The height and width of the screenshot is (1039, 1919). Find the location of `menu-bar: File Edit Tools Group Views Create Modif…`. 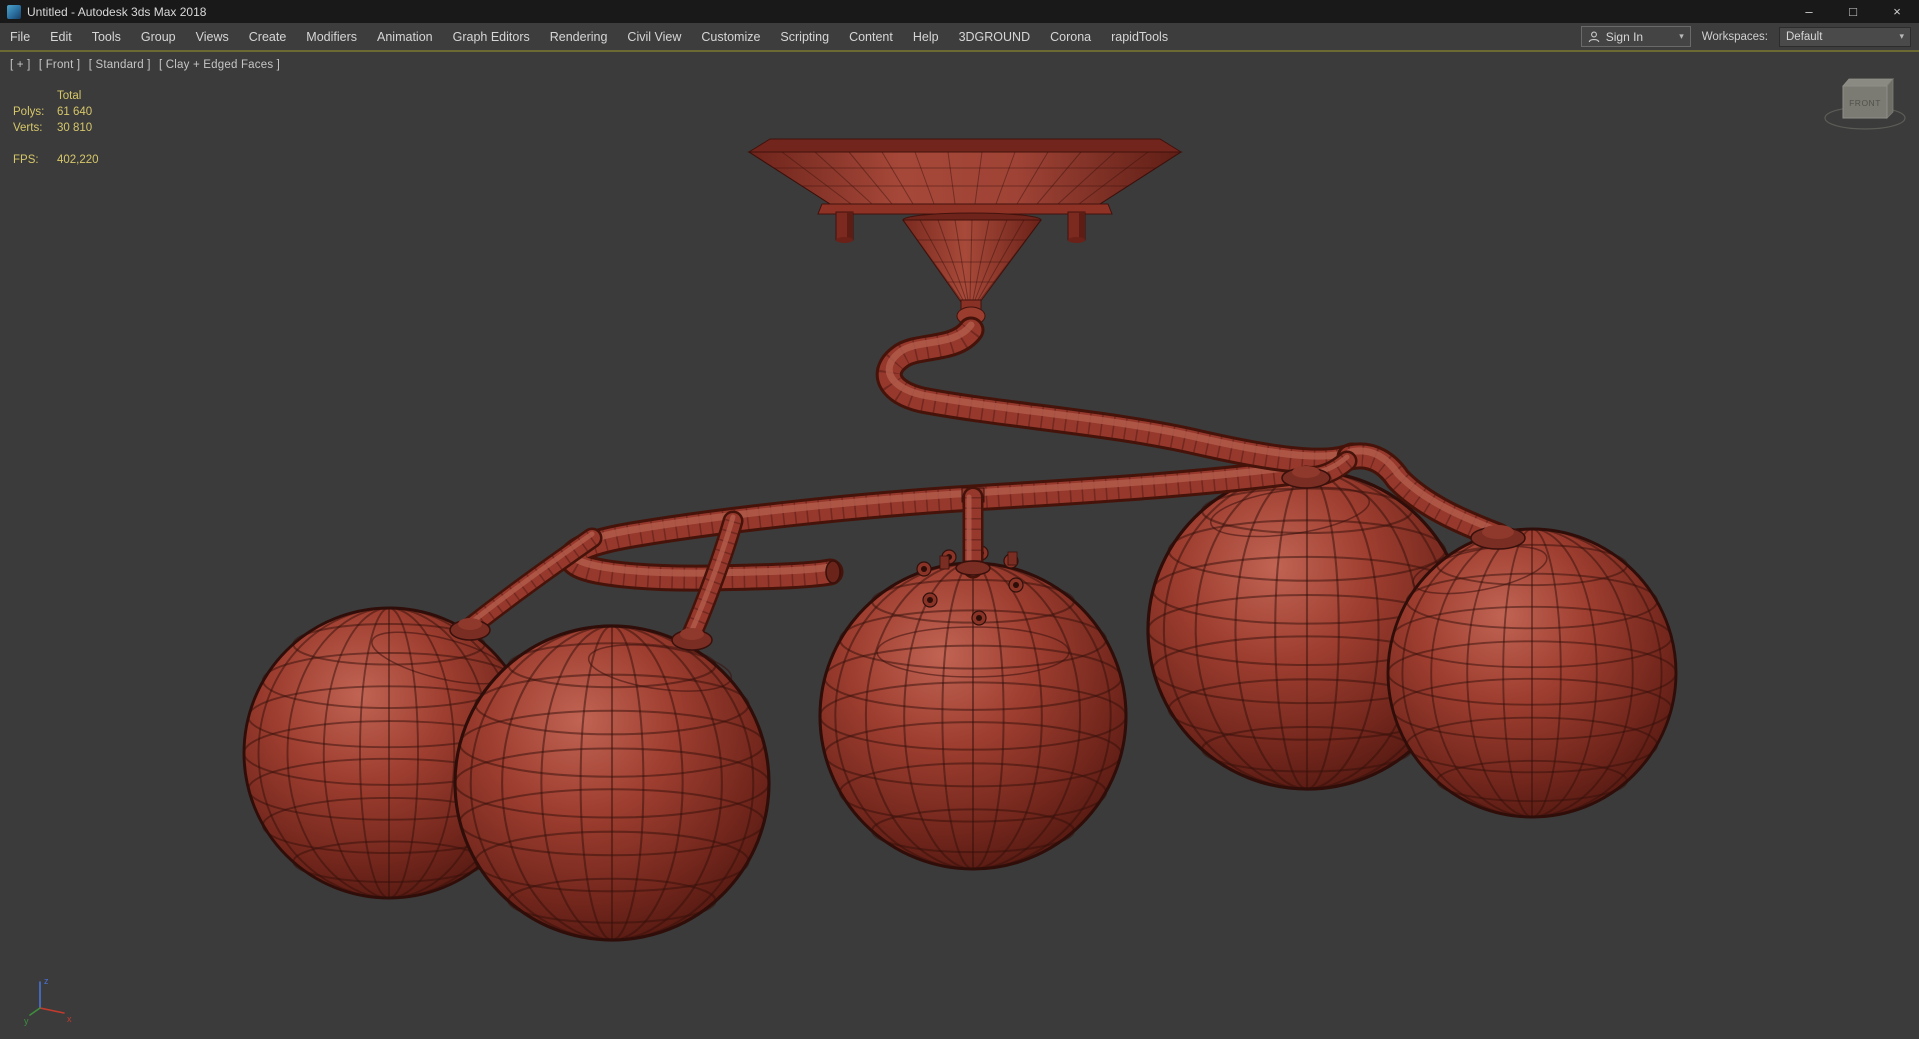

menu-bar: File Edit Tools Group Views Create Modif… is located at coordinates (959, 36).